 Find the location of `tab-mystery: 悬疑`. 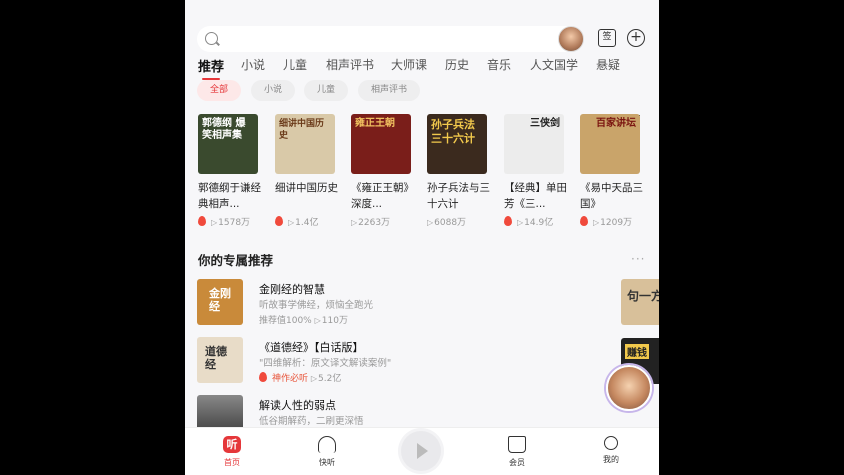

tab-mystery: 悬疑 is located at coordinates (608, 64).